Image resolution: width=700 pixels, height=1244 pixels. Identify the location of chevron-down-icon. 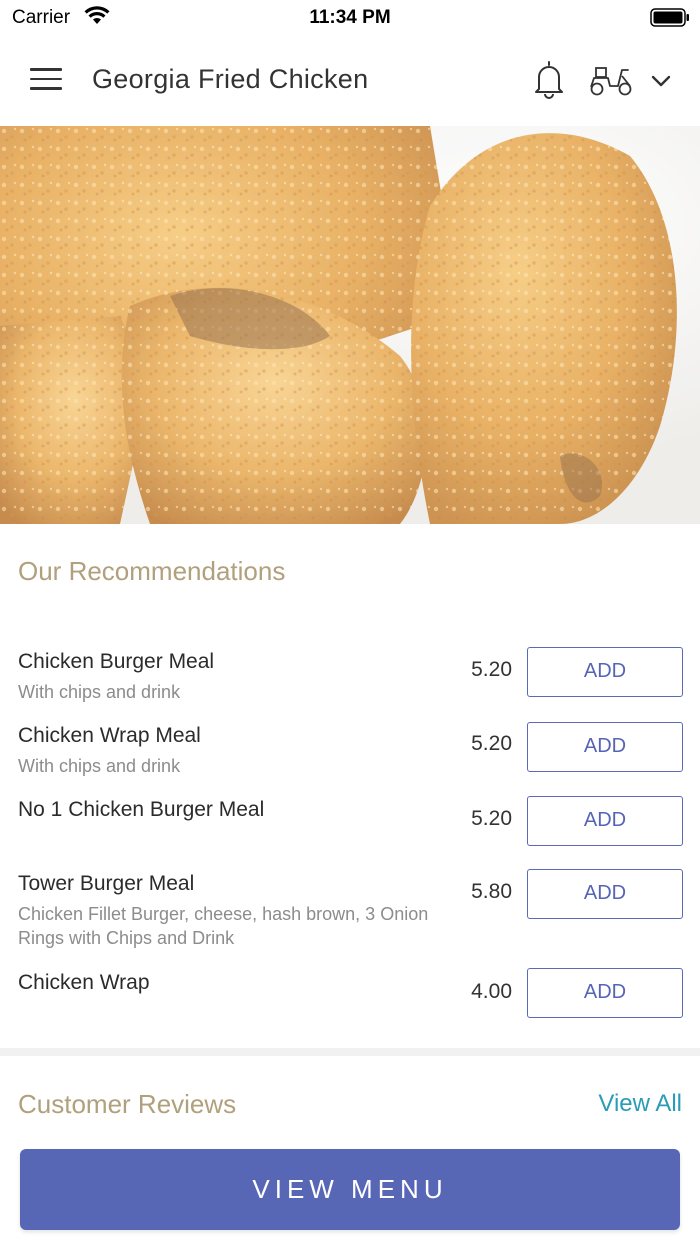
(661, 81).